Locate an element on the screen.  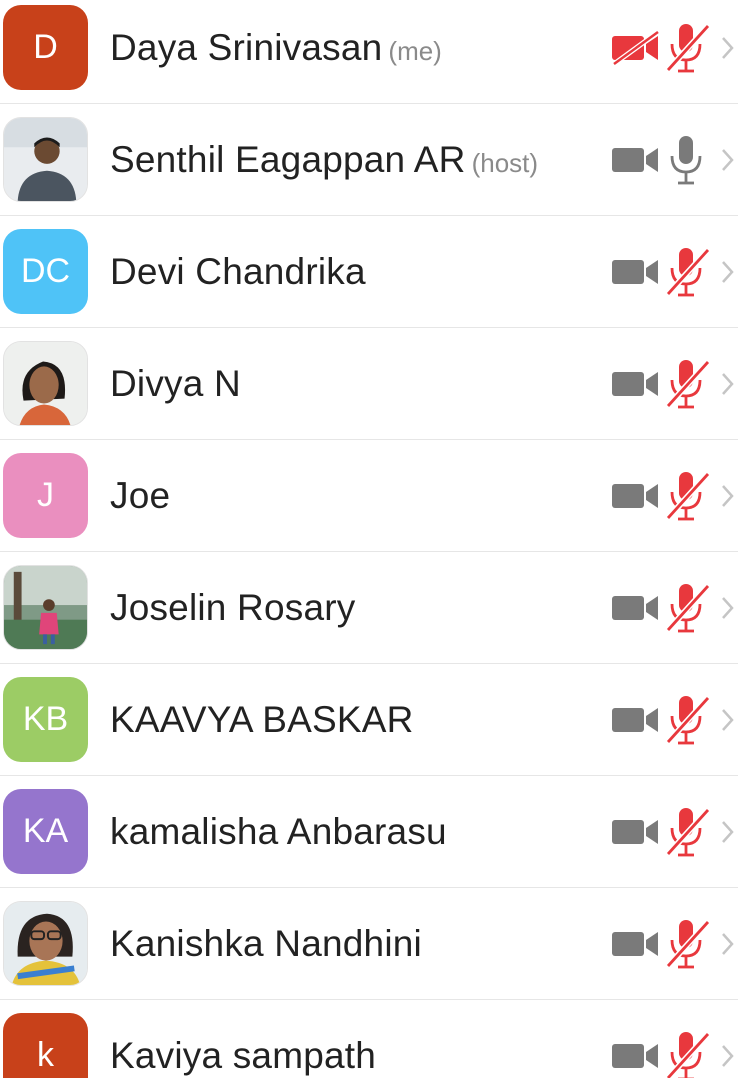
participant-name-group: Divya N is located at coordinates (175, 384).